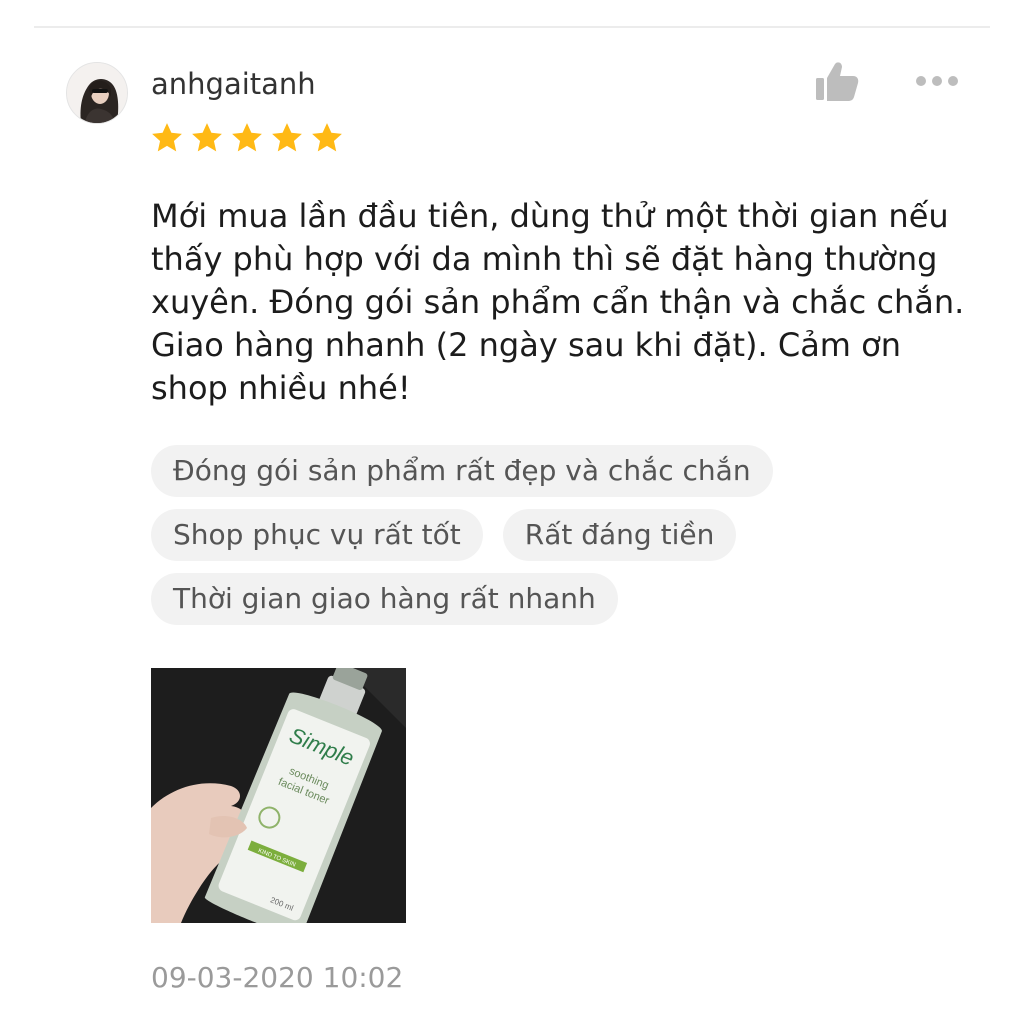 Image resolution: width=1024 pixels, height=1024 pixels. What do you see at coordinates (462, 471) in the screenshot?
I see `review-tag: Đóng gói sản phẩm rất đẹp và chắc chắn` at bounding box center [462, 471].